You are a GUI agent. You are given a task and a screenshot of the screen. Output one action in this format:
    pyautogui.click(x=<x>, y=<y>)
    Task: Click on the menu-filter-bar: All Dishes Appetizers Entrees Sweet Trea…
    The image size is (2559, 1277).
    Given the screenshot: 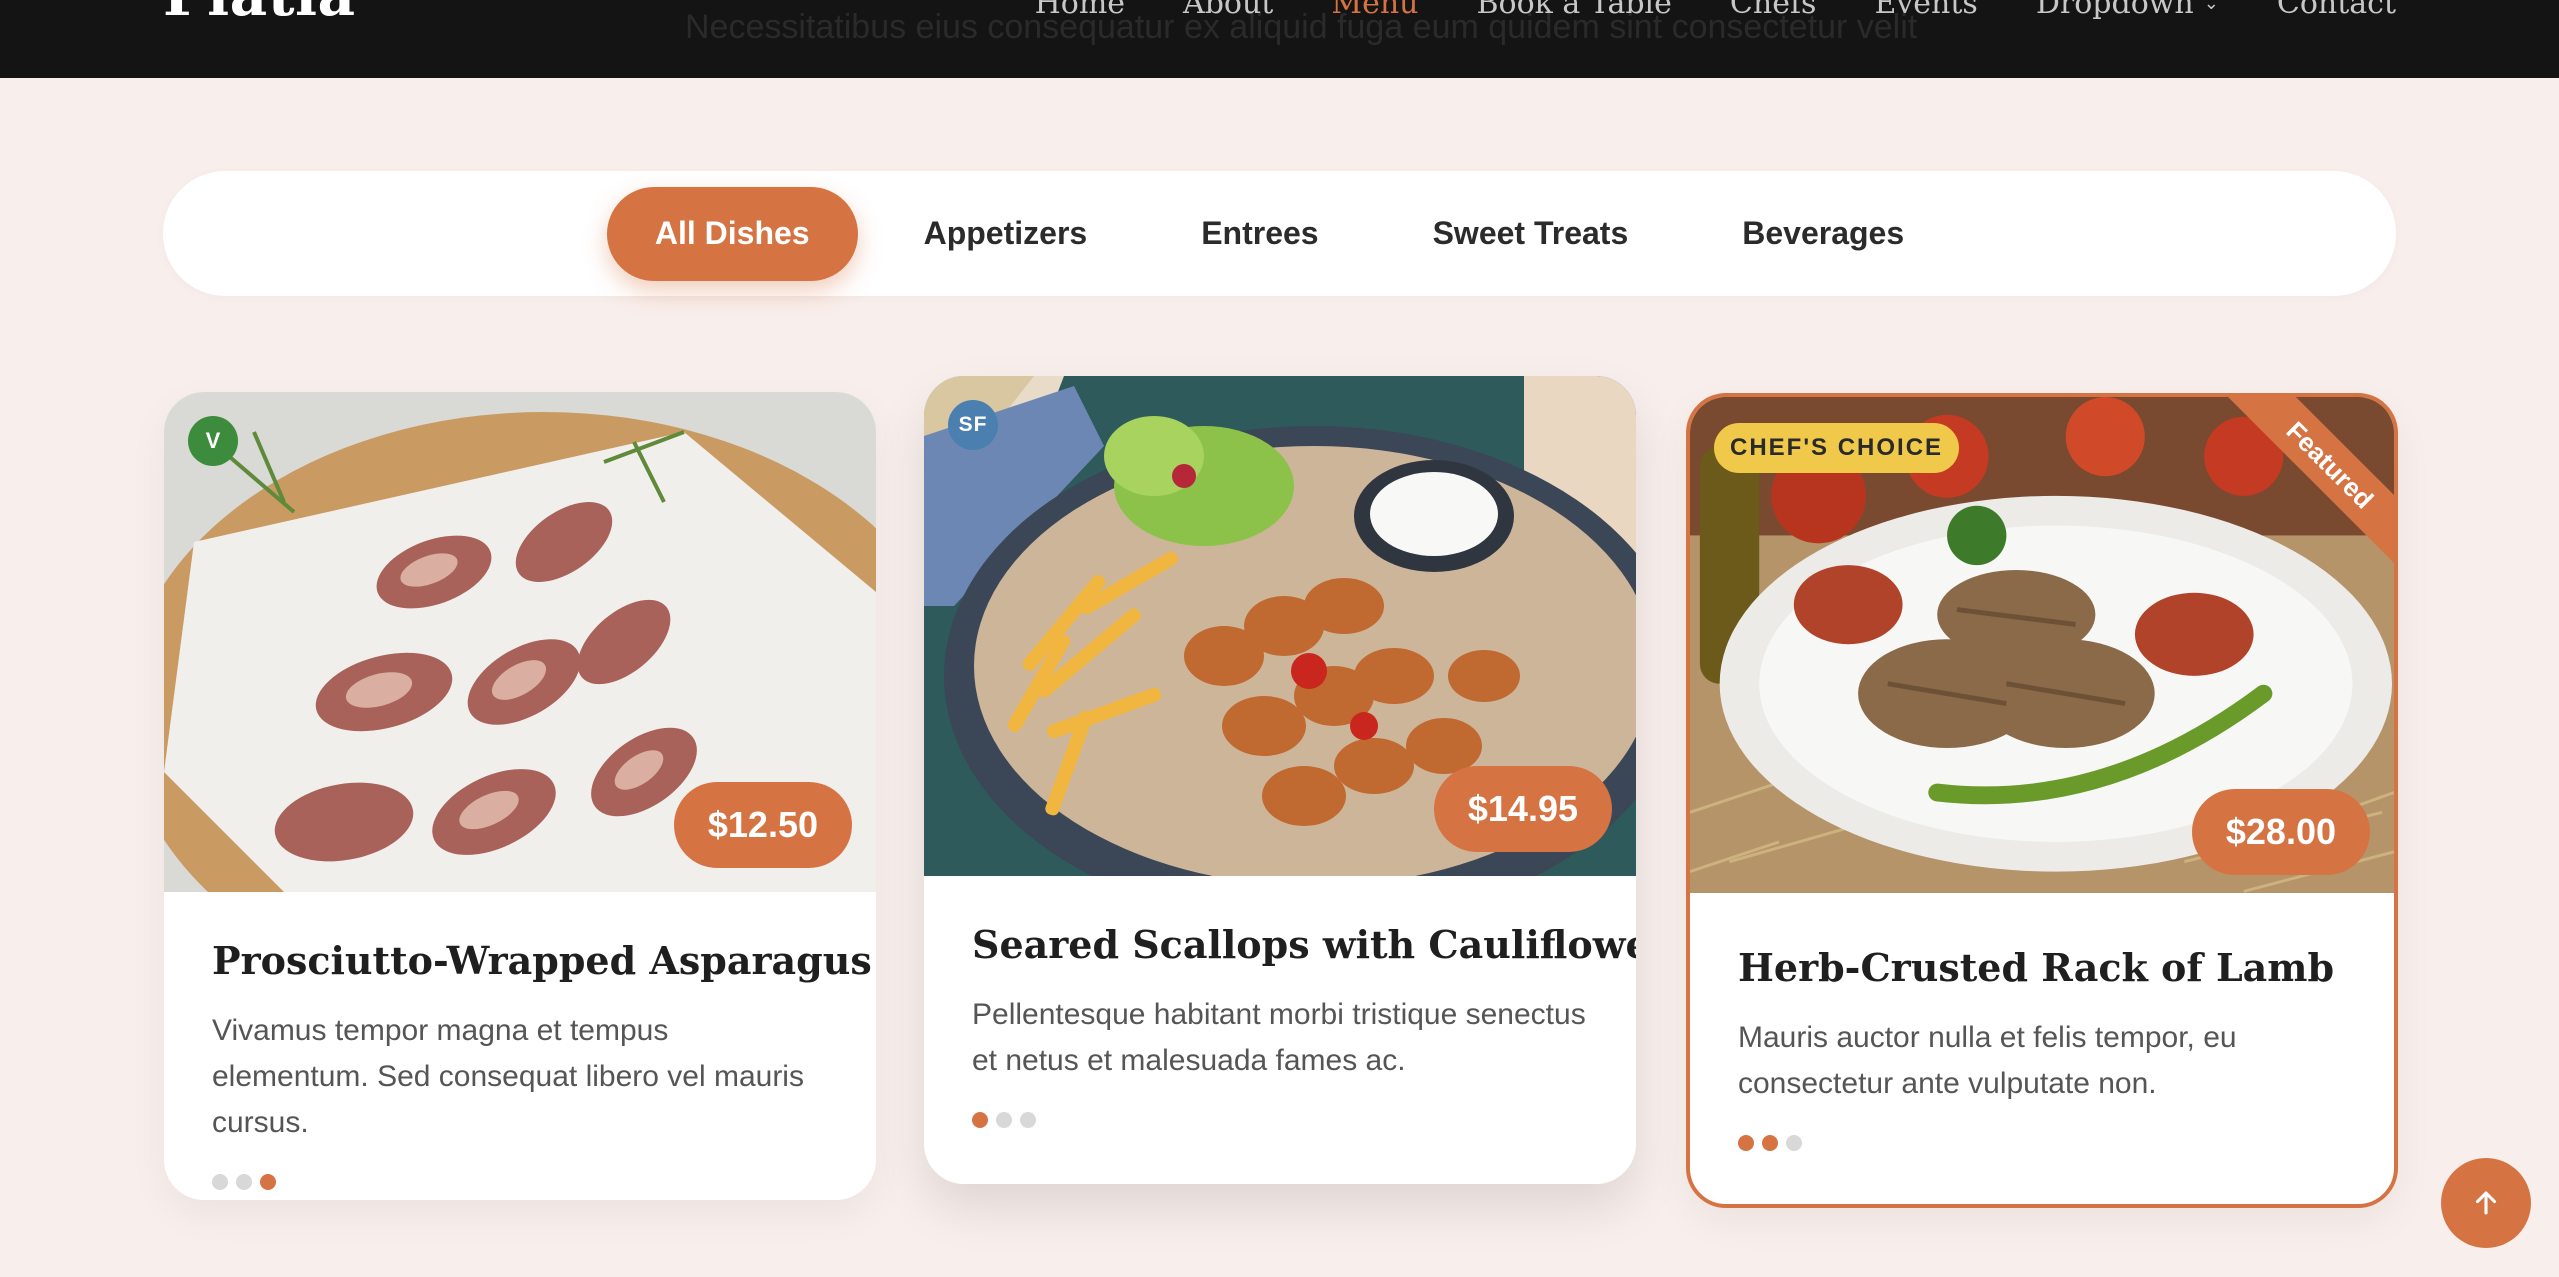 What is the action you would take?
    pyautogui.click(x=1279, y=233)
    